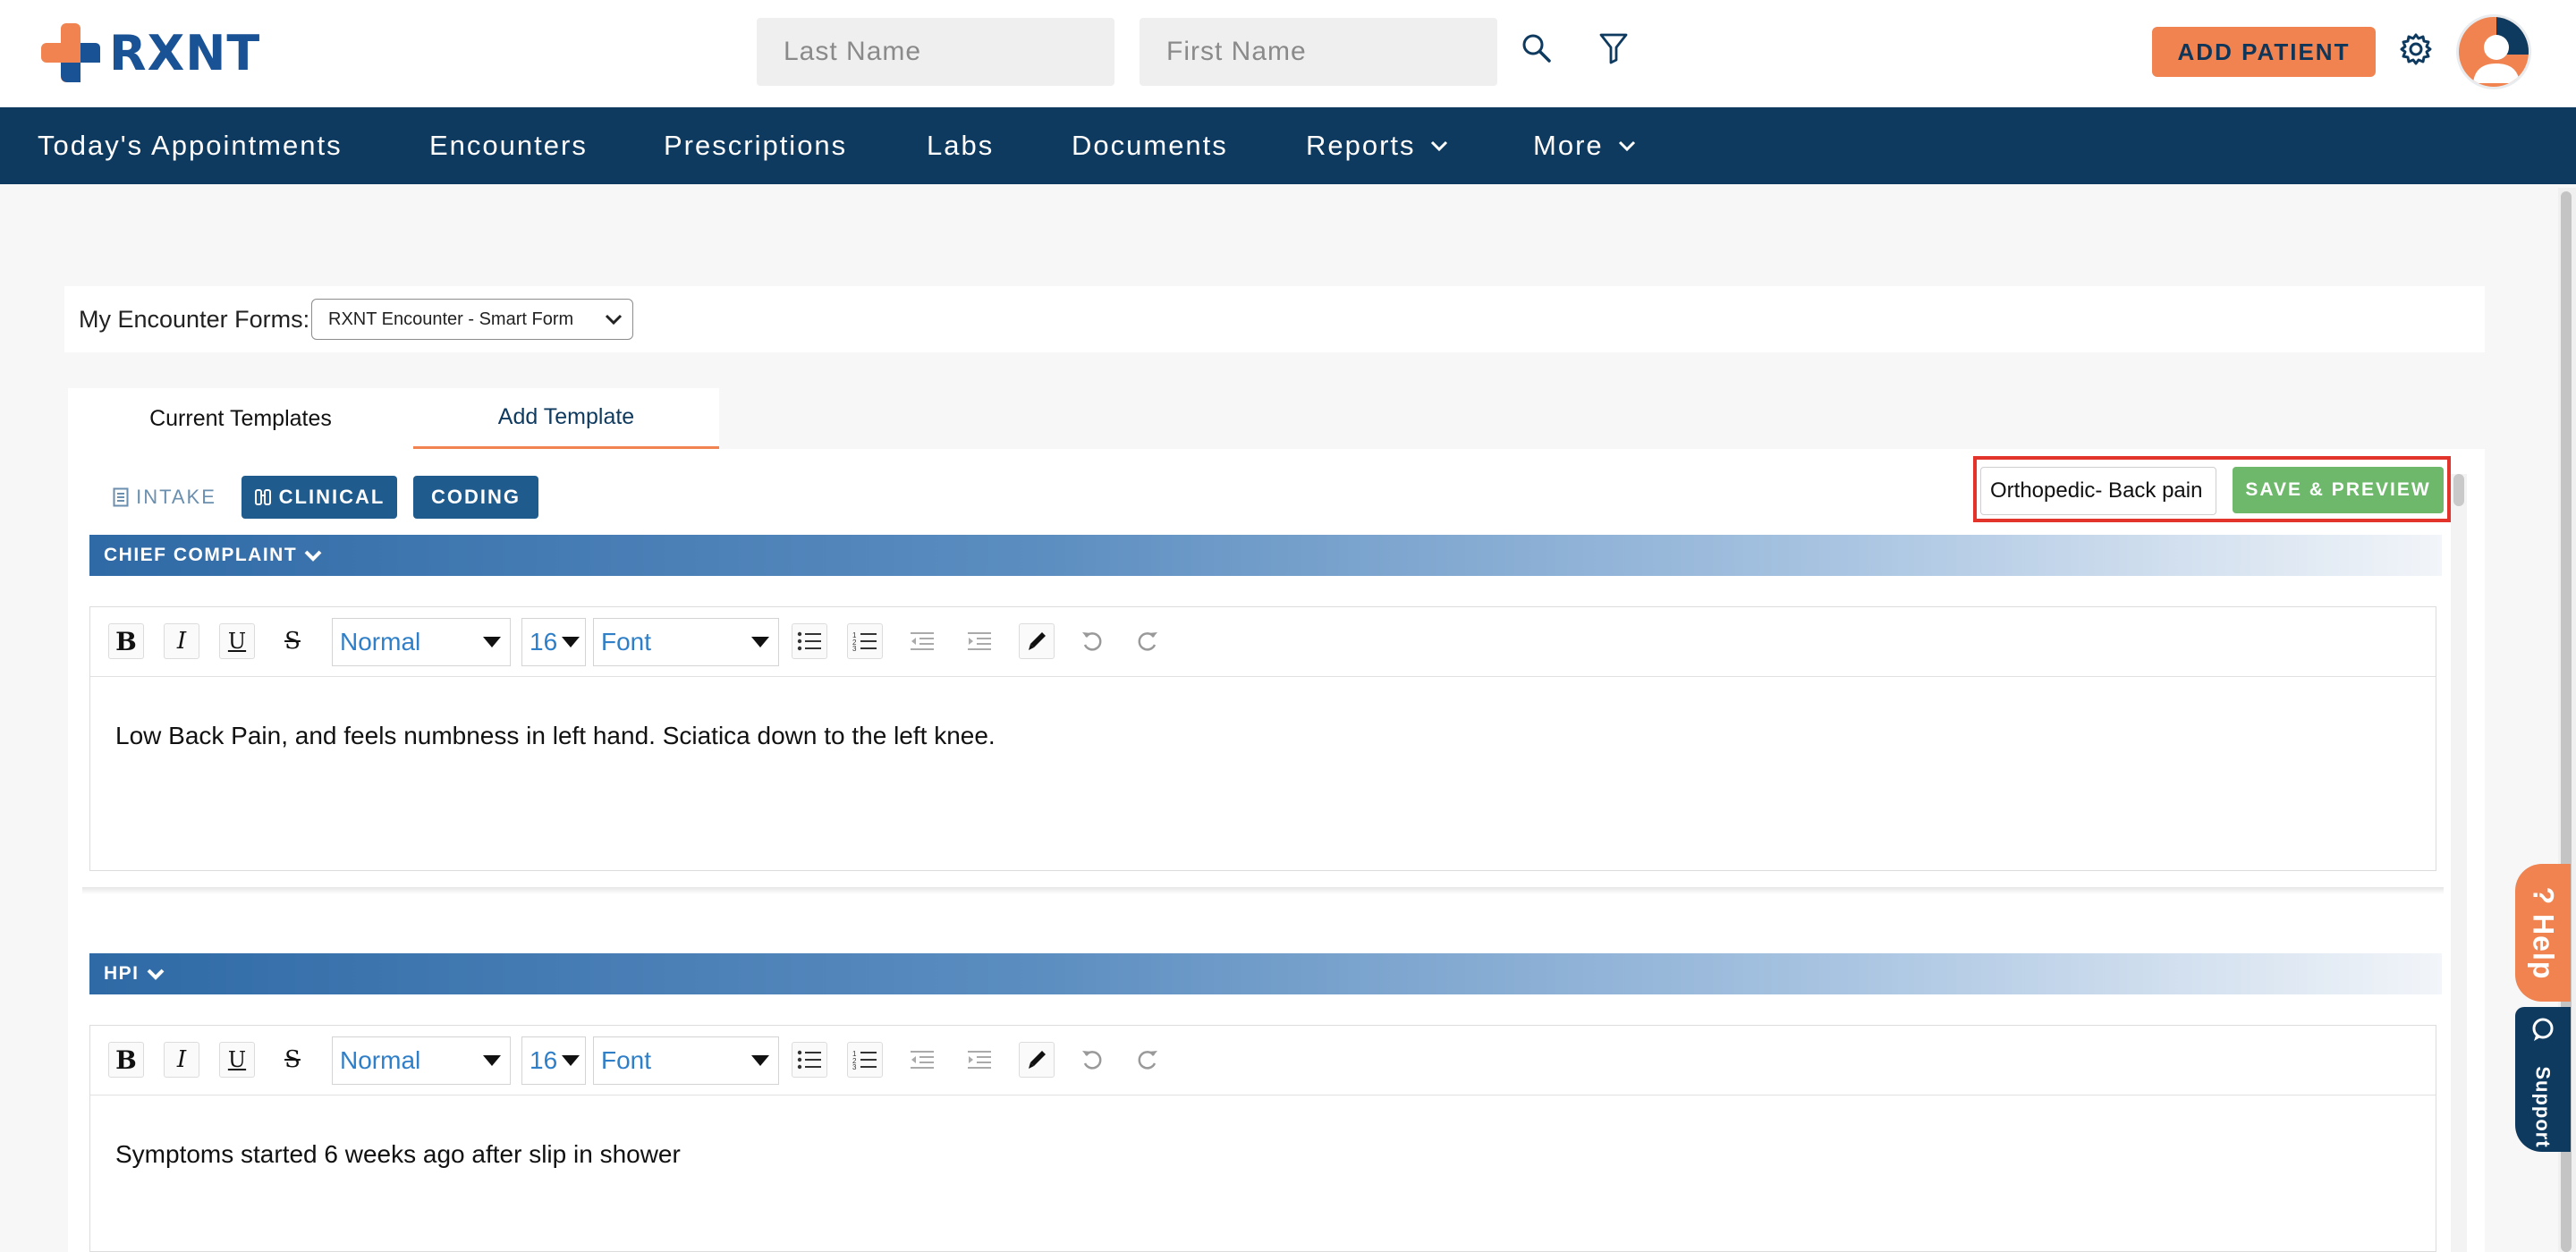  What do you see at coordinates (2543, 1107) in the screenshot?
I see `support-label: Support` at bounding box center [2543, 1107].